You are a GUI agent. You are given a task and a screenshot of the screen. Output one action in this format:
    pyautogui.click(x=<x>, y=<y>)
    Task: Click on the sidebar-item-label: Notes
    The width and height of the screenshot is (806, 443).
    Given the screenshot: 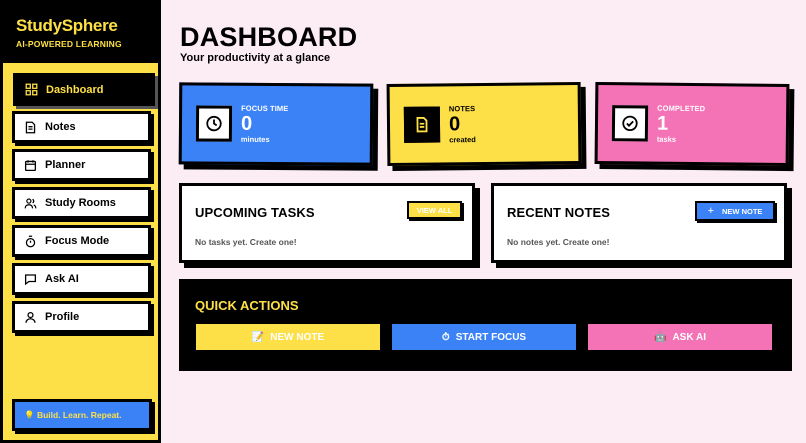 What is the action you would take?
    pyautogui.click(x=60, y=127)
    